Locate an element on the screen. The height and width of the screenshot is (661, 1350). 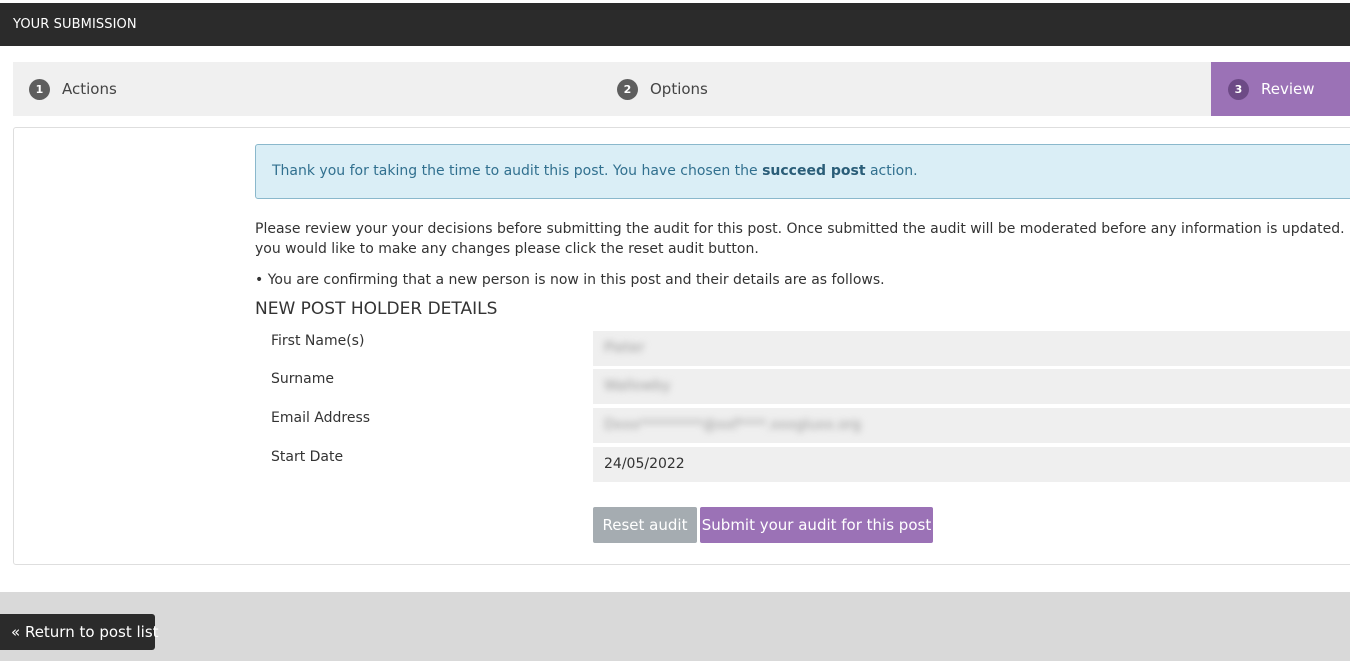
email-text: Dxxx*********@xxf****.xxxgluxx.org is located at coordinates (733, 425).